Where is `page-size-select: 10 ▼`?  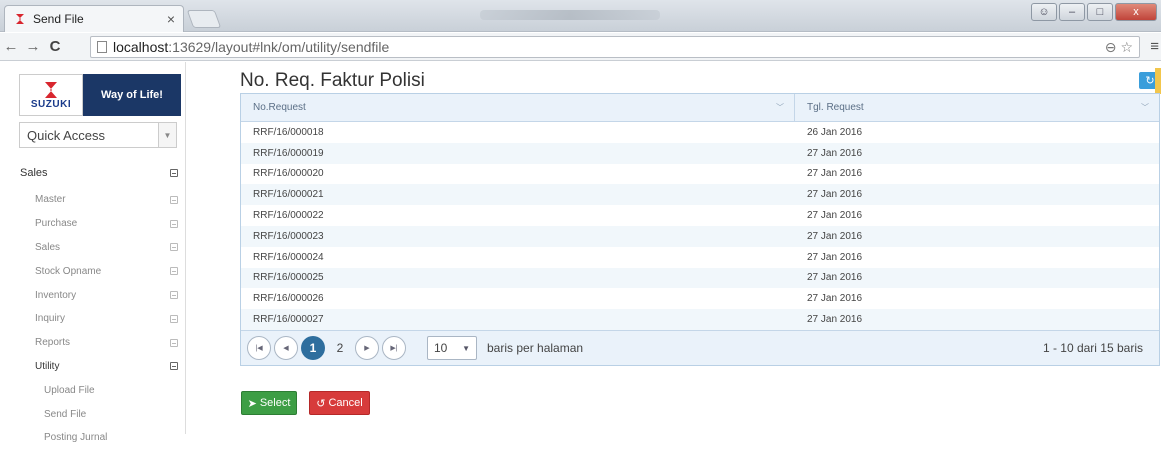 page-size-select: 10 ▼ is located at coordinates (452, 348).